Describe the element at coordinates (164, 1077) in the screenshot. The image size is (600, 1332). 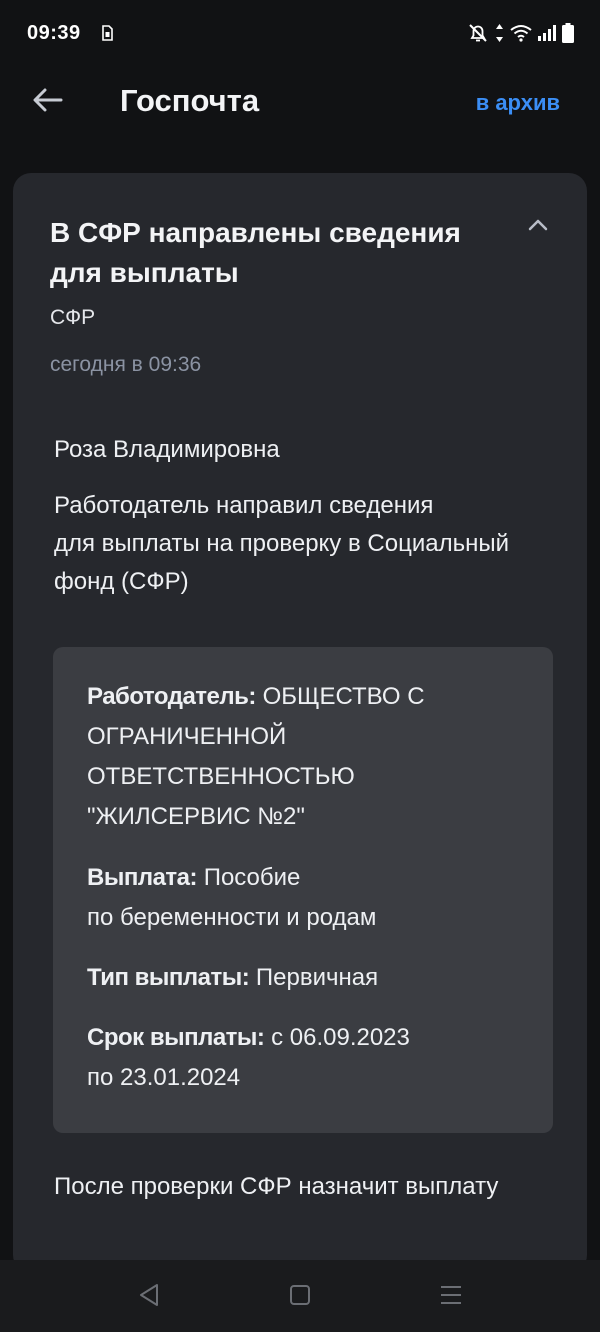
I see `payment-period-end: по 23.01.2024` at that location.